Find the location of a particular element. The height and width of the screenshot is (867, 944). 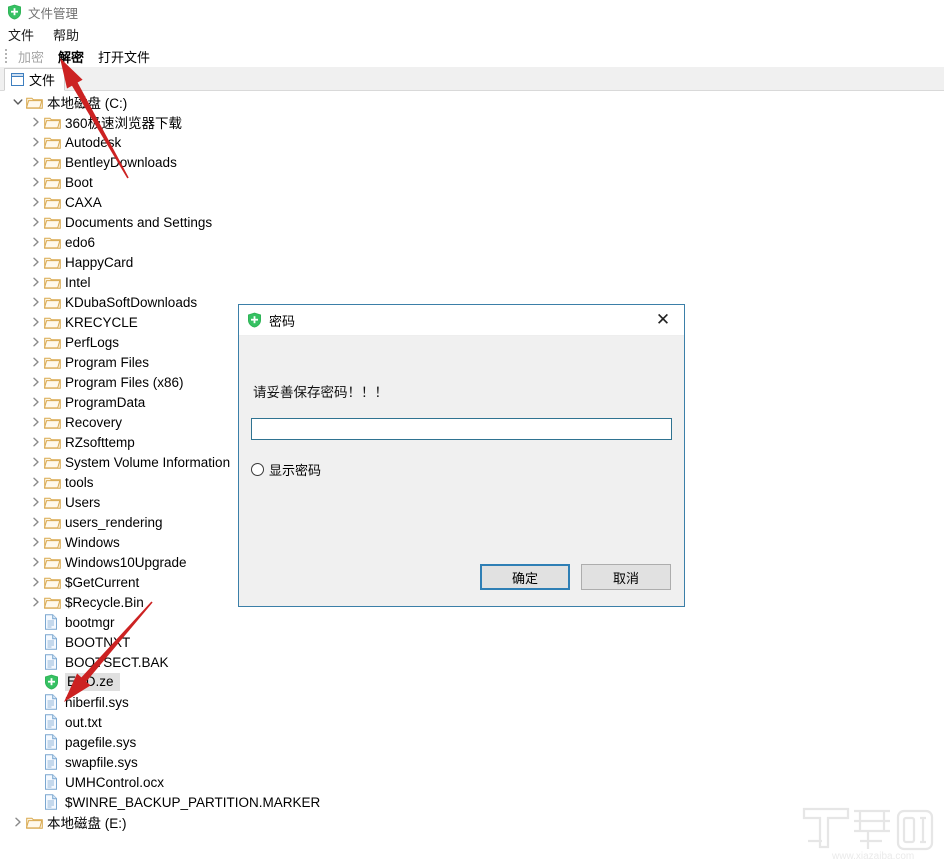

tree-item-label: Autodesk is located at coordinates (93, 142).